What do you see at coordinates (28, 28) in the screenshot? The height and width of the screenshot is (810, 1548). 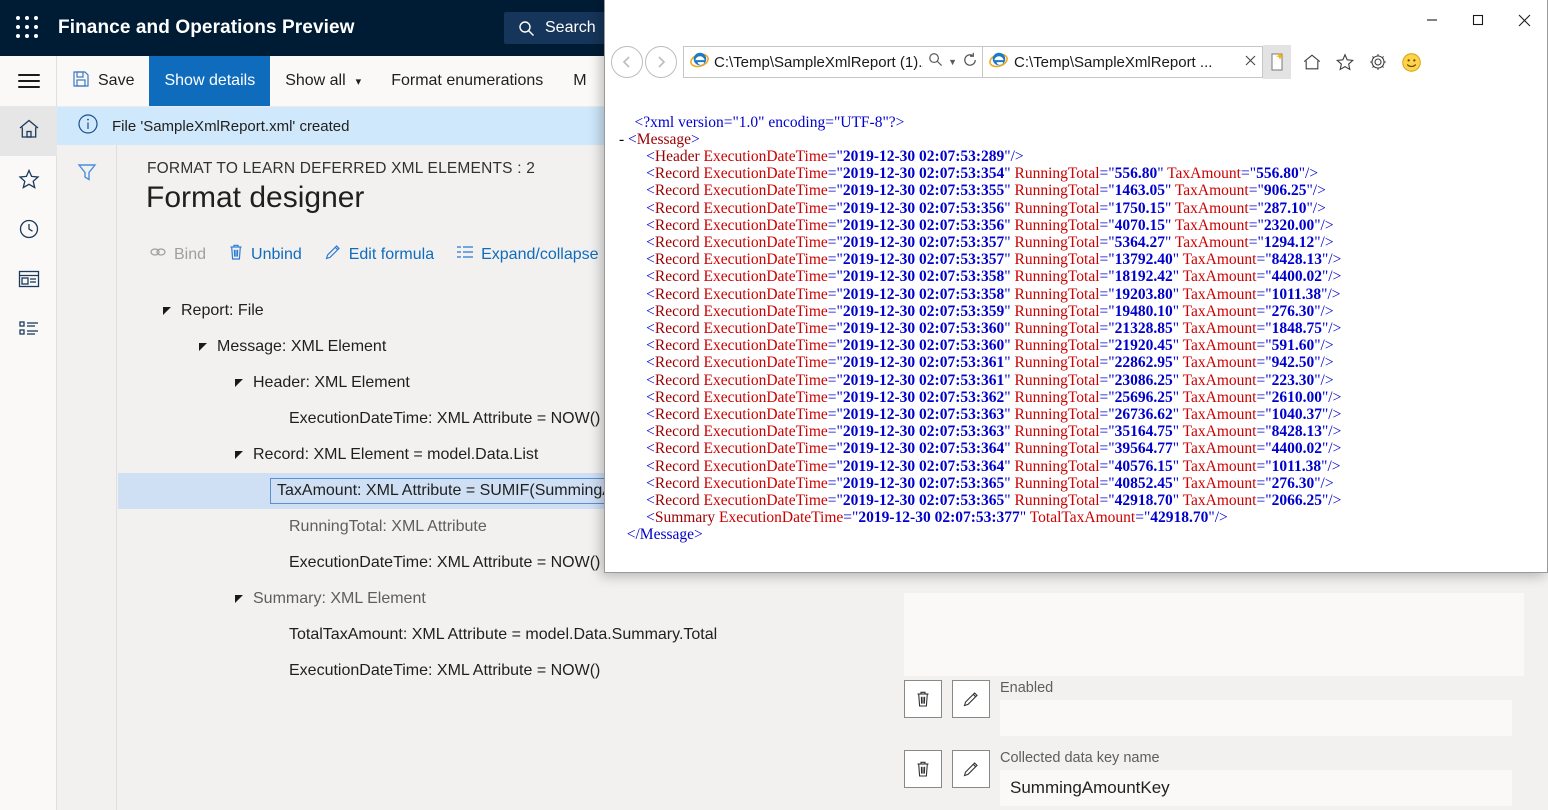 I see `app-launcher-icon` at bounding box center [28, 28].